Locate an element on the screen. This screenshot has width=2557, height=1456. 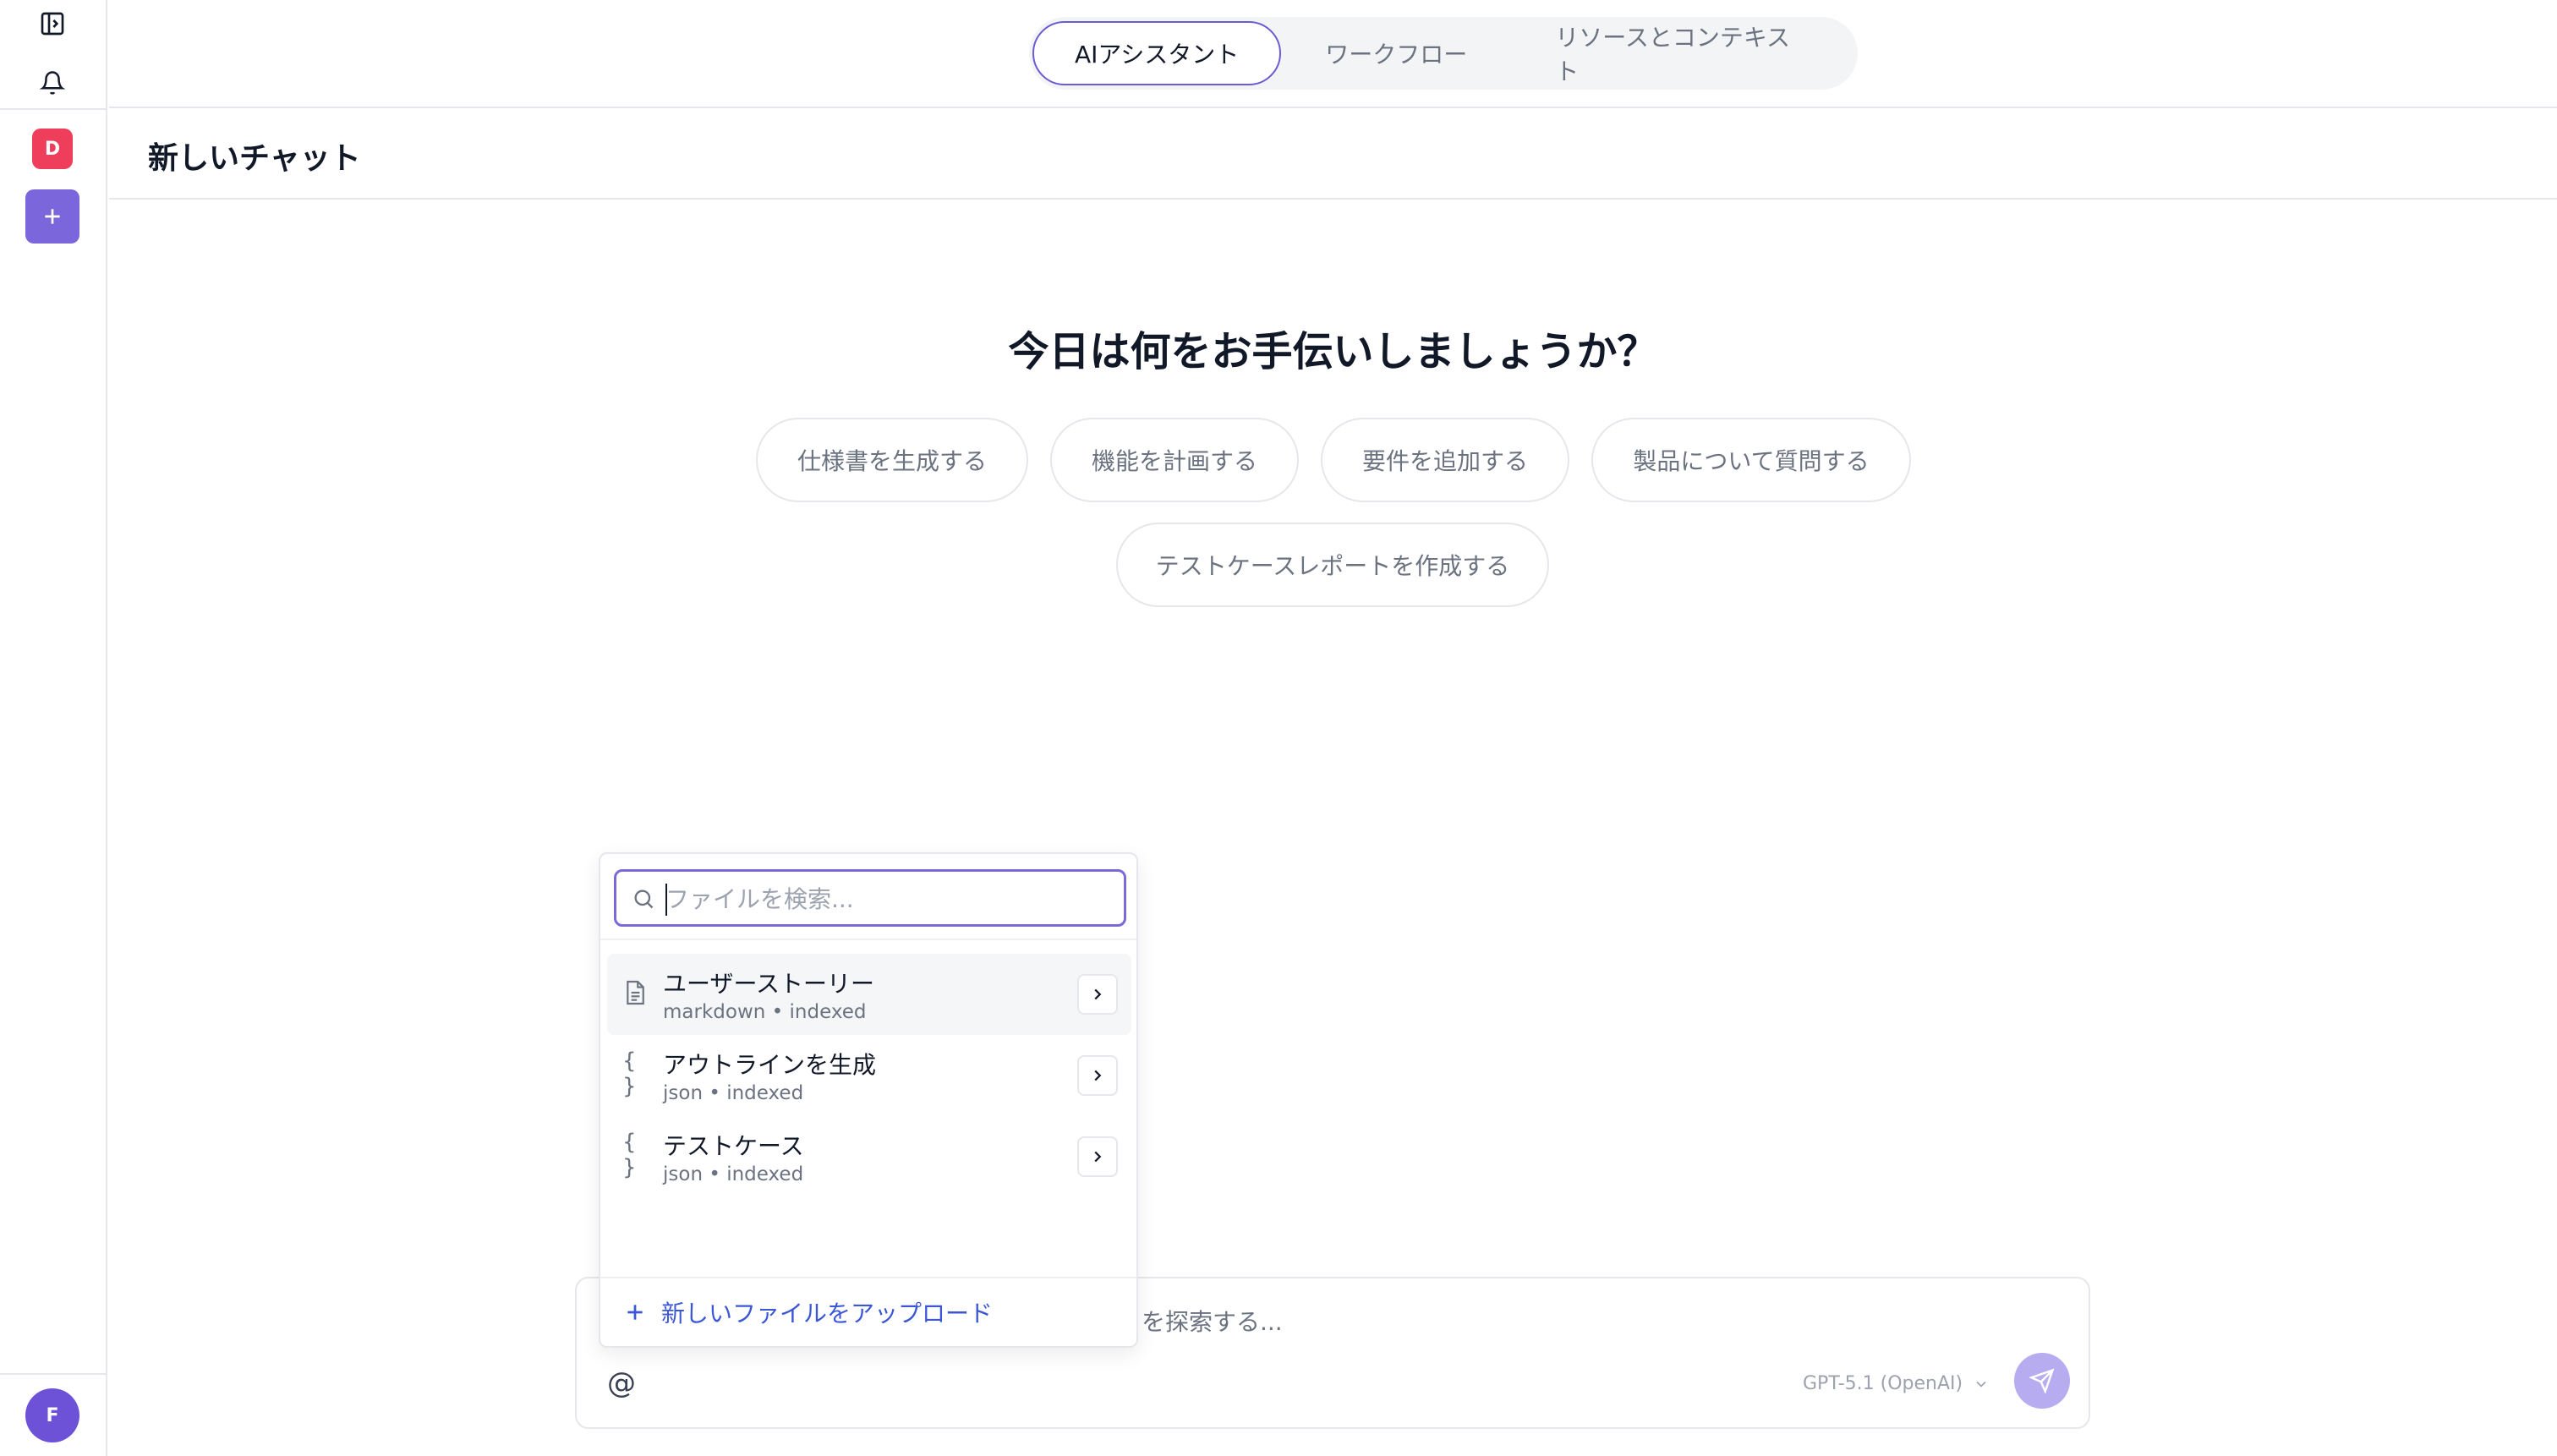
new-chat-button is located at coordinates (52, 217).